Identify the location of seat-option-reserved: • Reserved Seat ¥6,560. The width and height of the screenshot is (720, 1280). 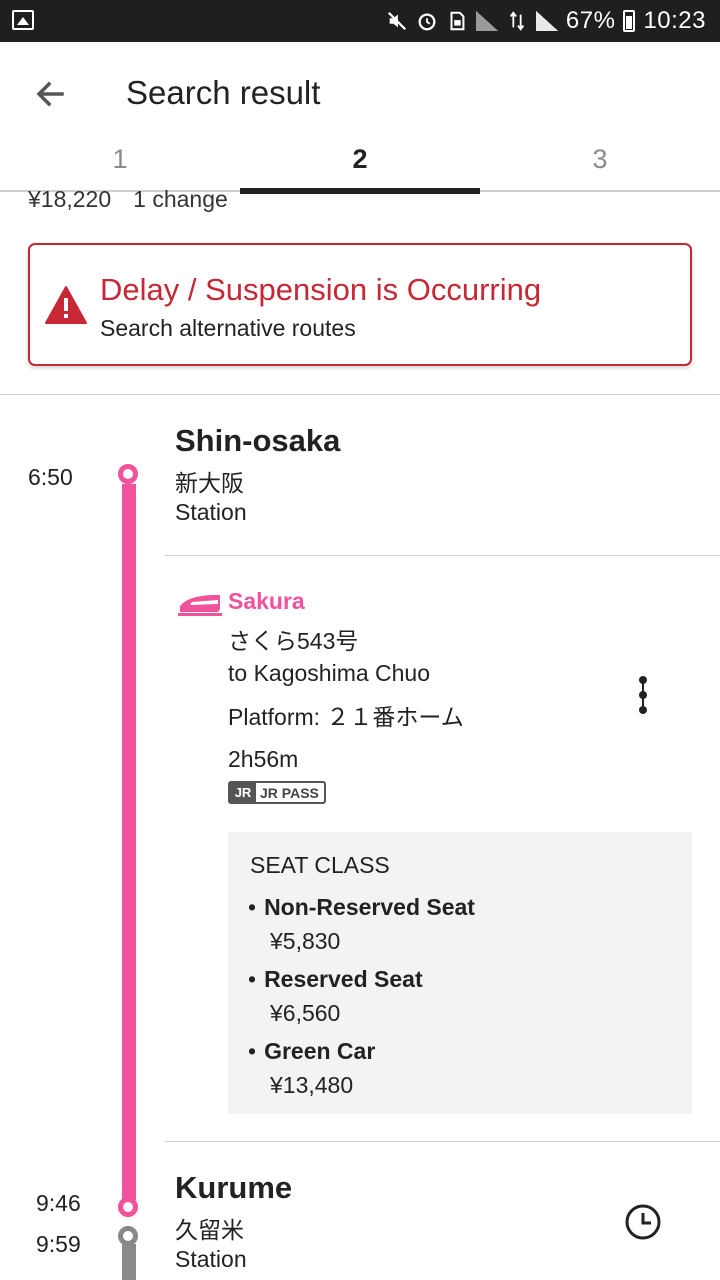
(335, 996).